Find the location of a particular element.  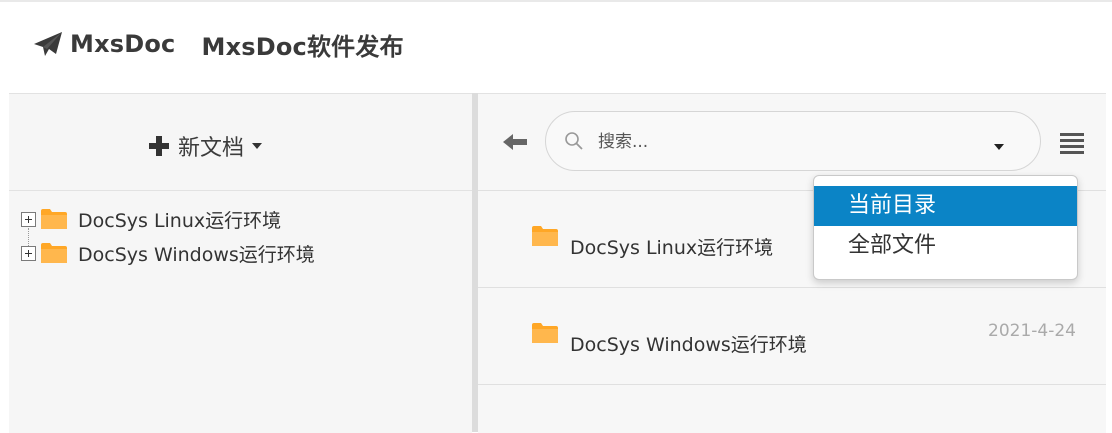

tree-node-label: DocSys Linux运行环境 is located at coordinates (180, 220).